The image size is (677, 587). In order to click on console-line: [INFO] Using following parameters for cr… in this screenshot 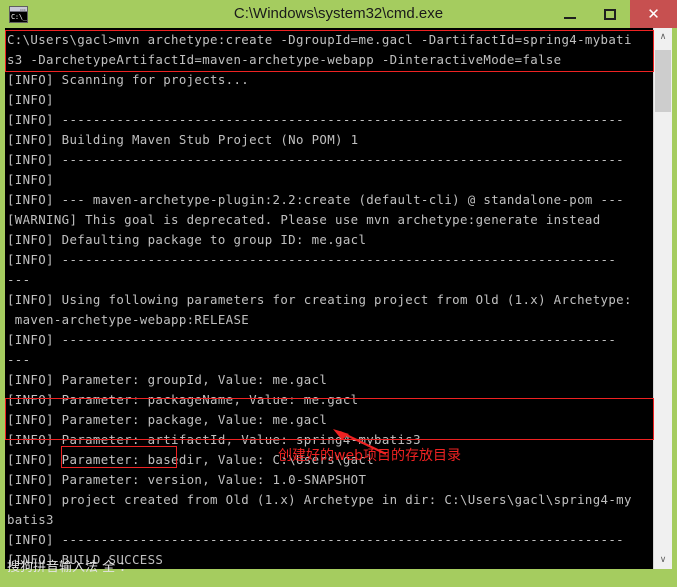, I will do `click(319, 299)`.